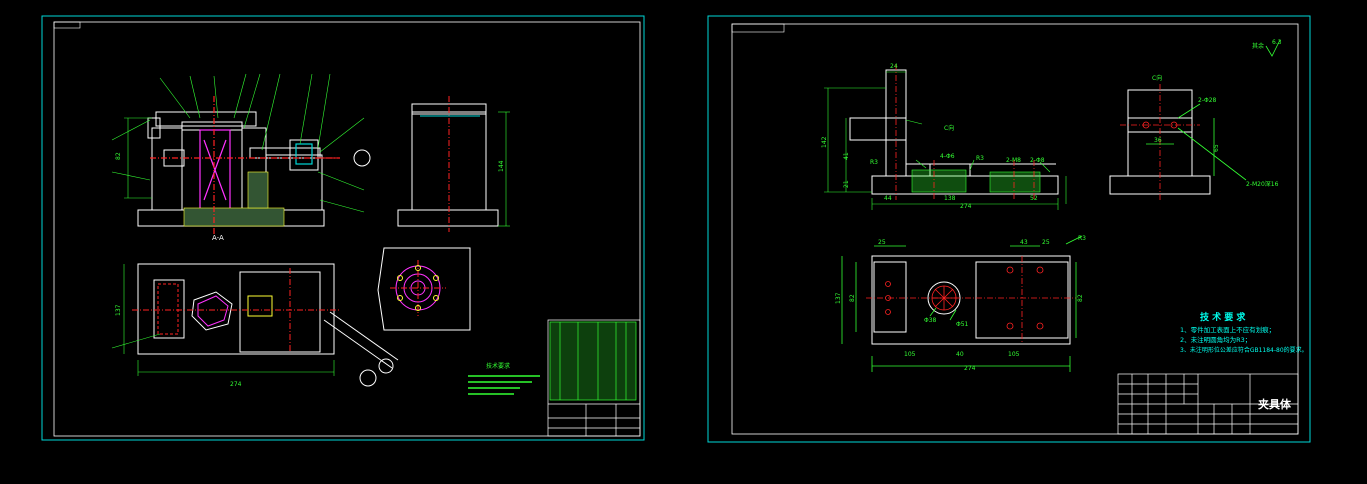 The image size is (1367, 484). I want to click on front-dim-d3: 41, so click(846, 156).